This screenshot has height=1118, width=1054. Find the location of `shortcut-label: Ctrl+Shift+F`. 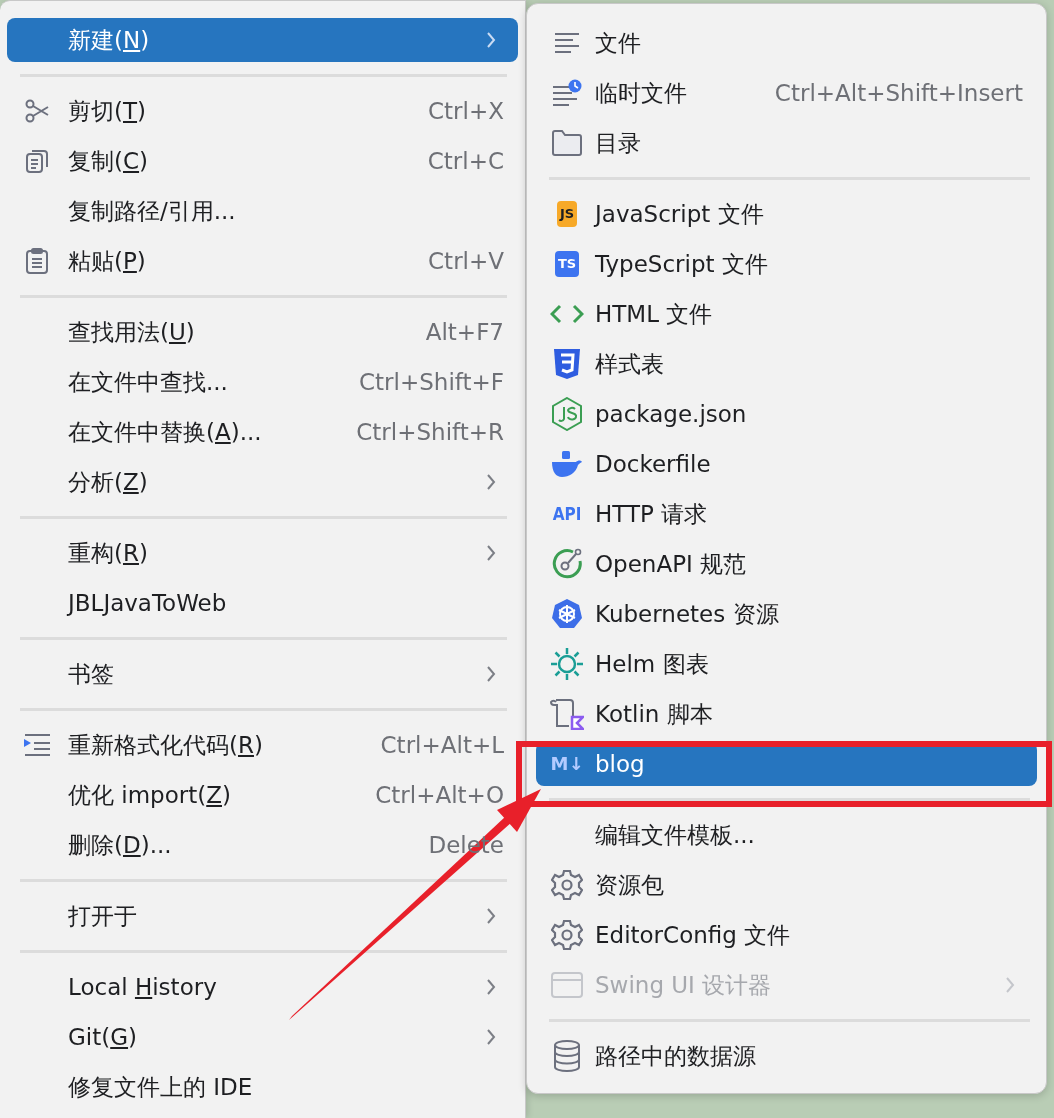

shortcut-label: Ctrl+Shift+F is located at coordinates (431, 382).